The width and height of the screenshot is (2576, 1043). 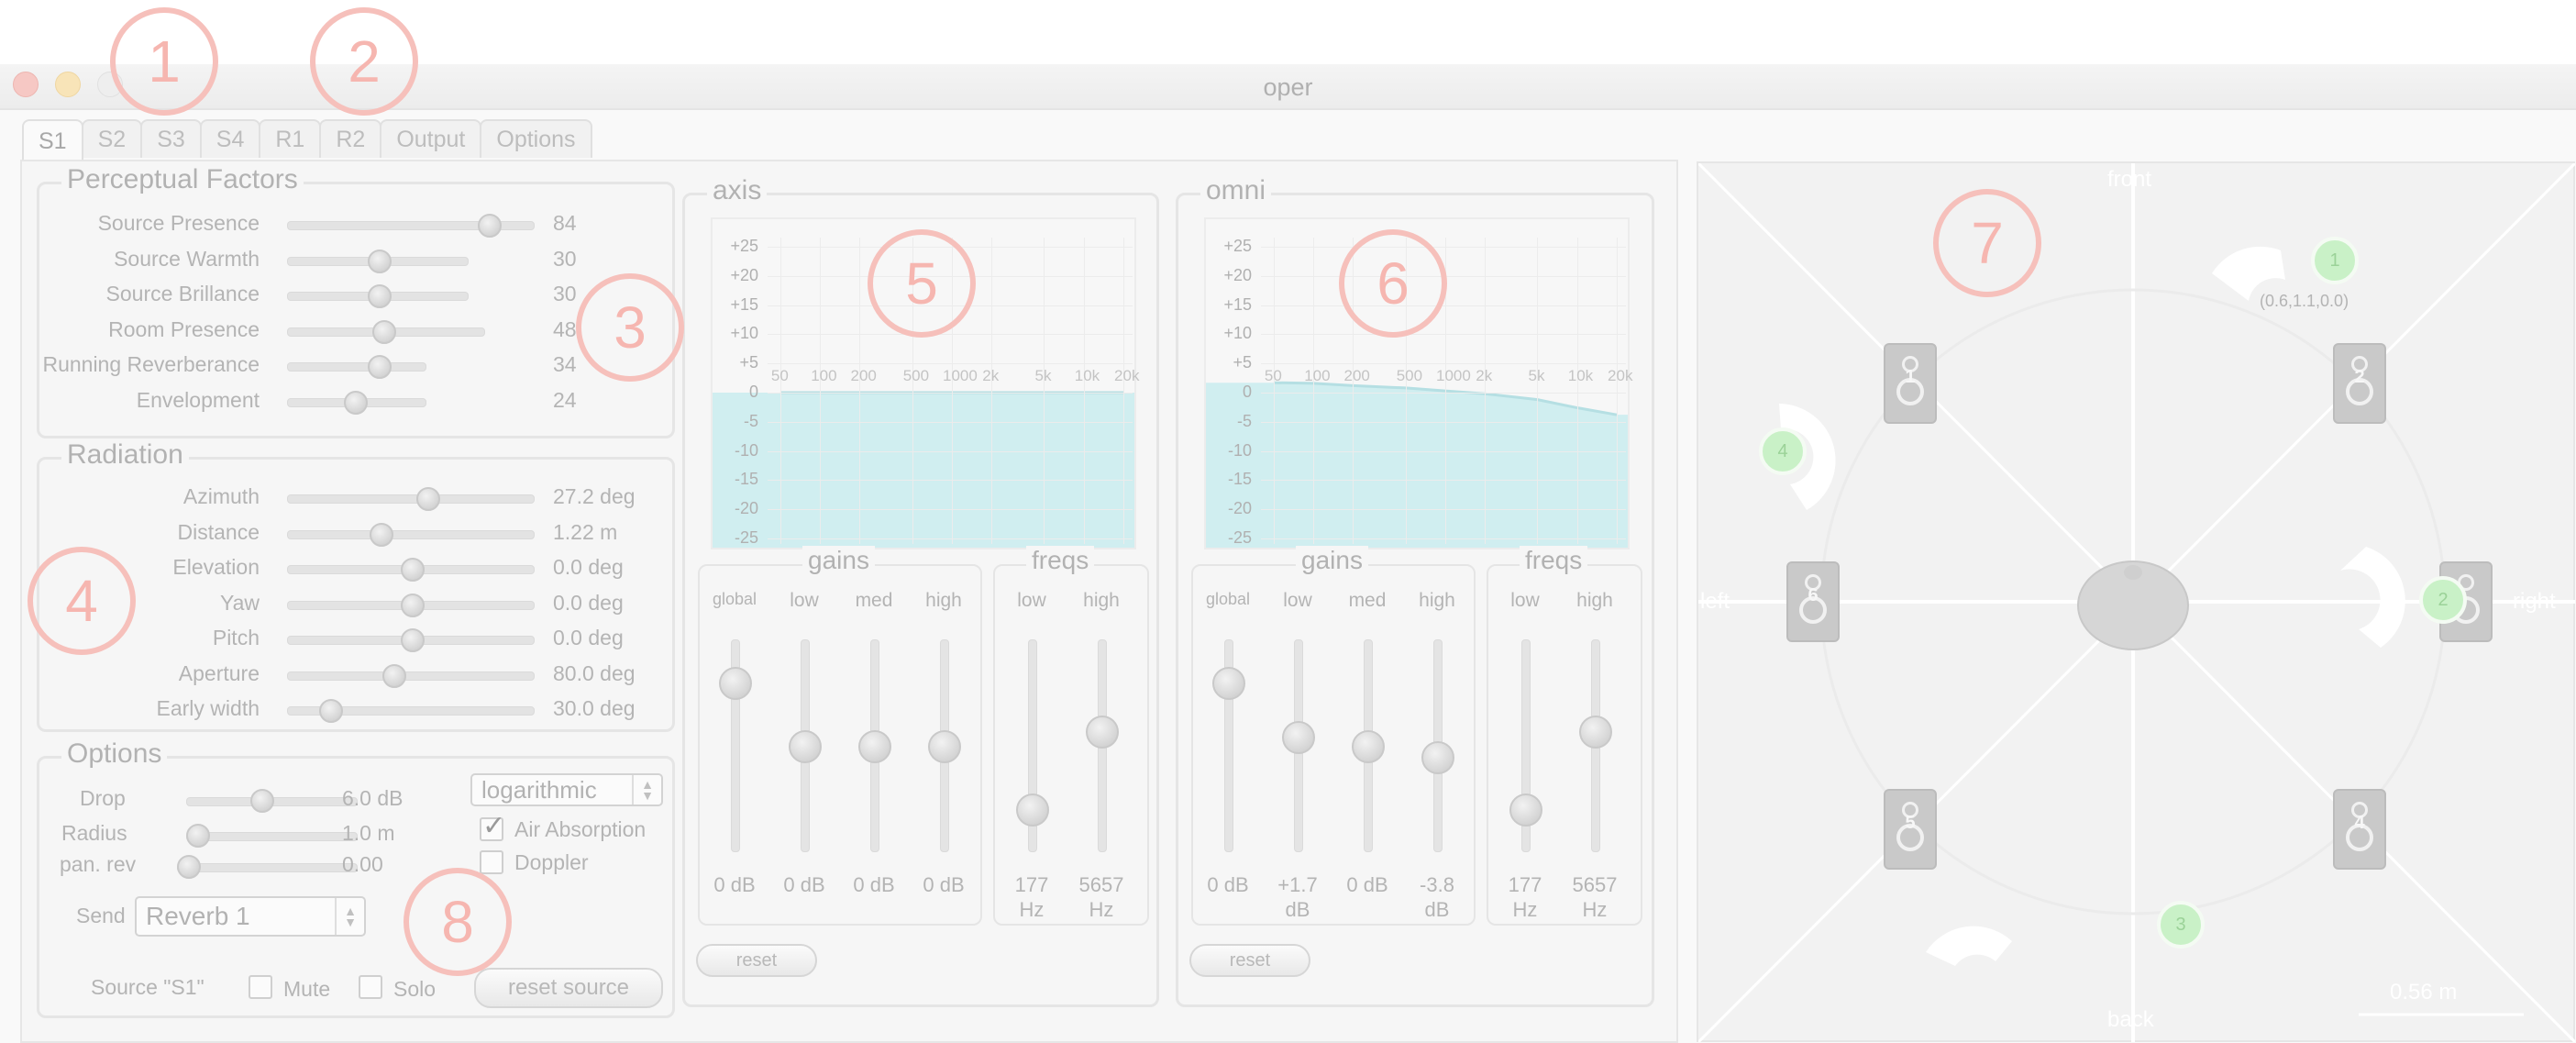 I want to click on speaker-2: 2, so click(x=2359, y=383).